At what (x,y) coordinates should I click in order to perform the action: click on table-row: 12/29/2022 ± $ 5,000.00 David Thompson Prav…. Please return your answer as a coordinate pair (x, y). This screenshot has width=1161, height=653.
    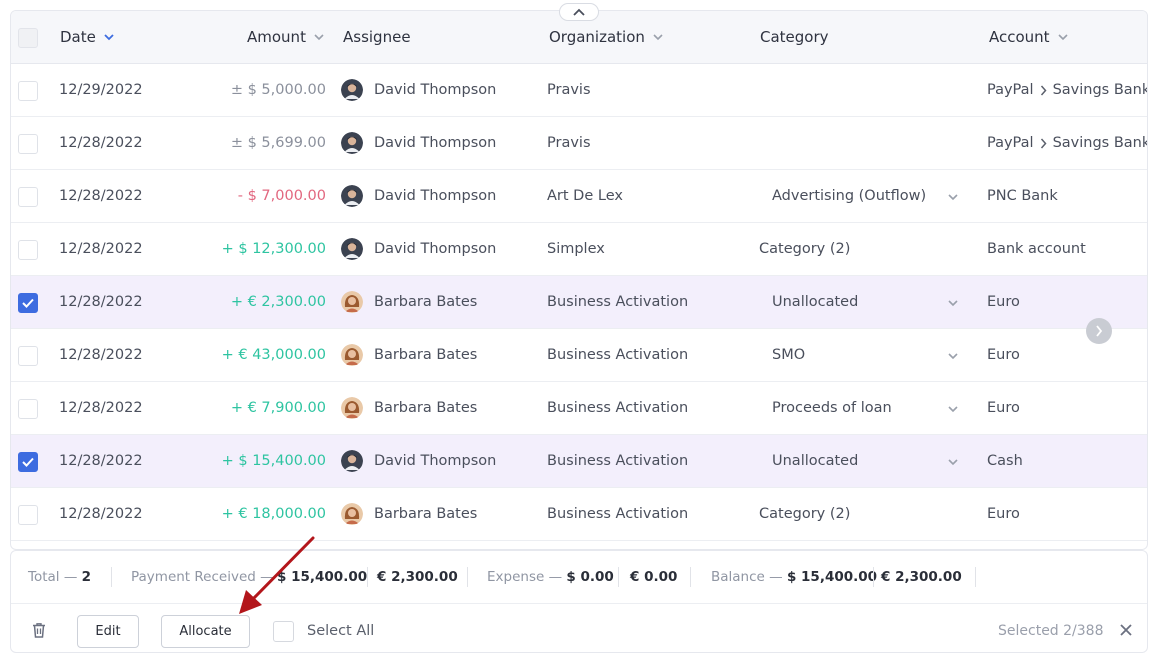
    Looking at the image, I should click on (579, 90).